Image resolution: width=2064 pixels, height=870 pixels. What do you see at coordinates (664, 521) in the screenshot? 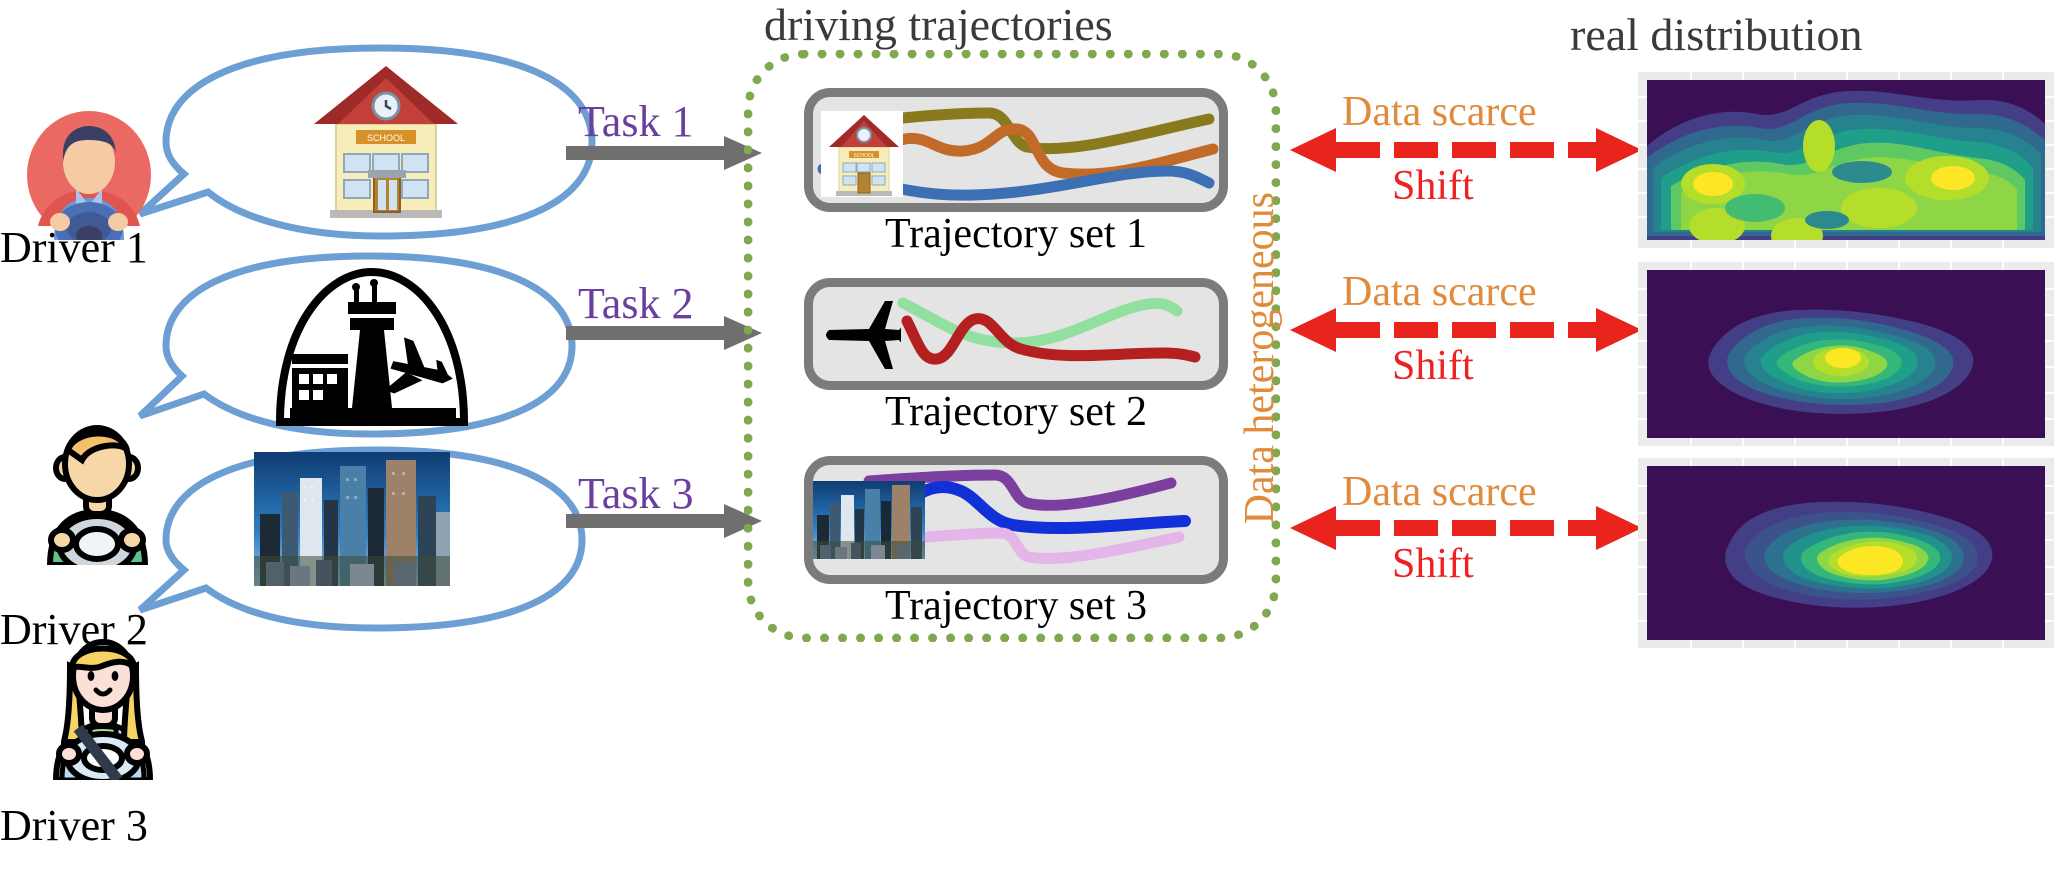
I see `task-3-arrow-icon` at bounding box center [664, 521].